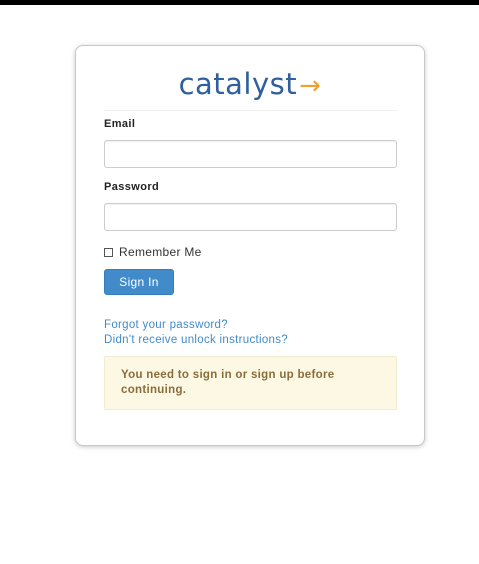 Image resolution: width=479 pixels, height=564 pixels. What do you see at coordinates (239, 2) in the screenshot?
I see `top-bar` at bounding box center [239, 2].